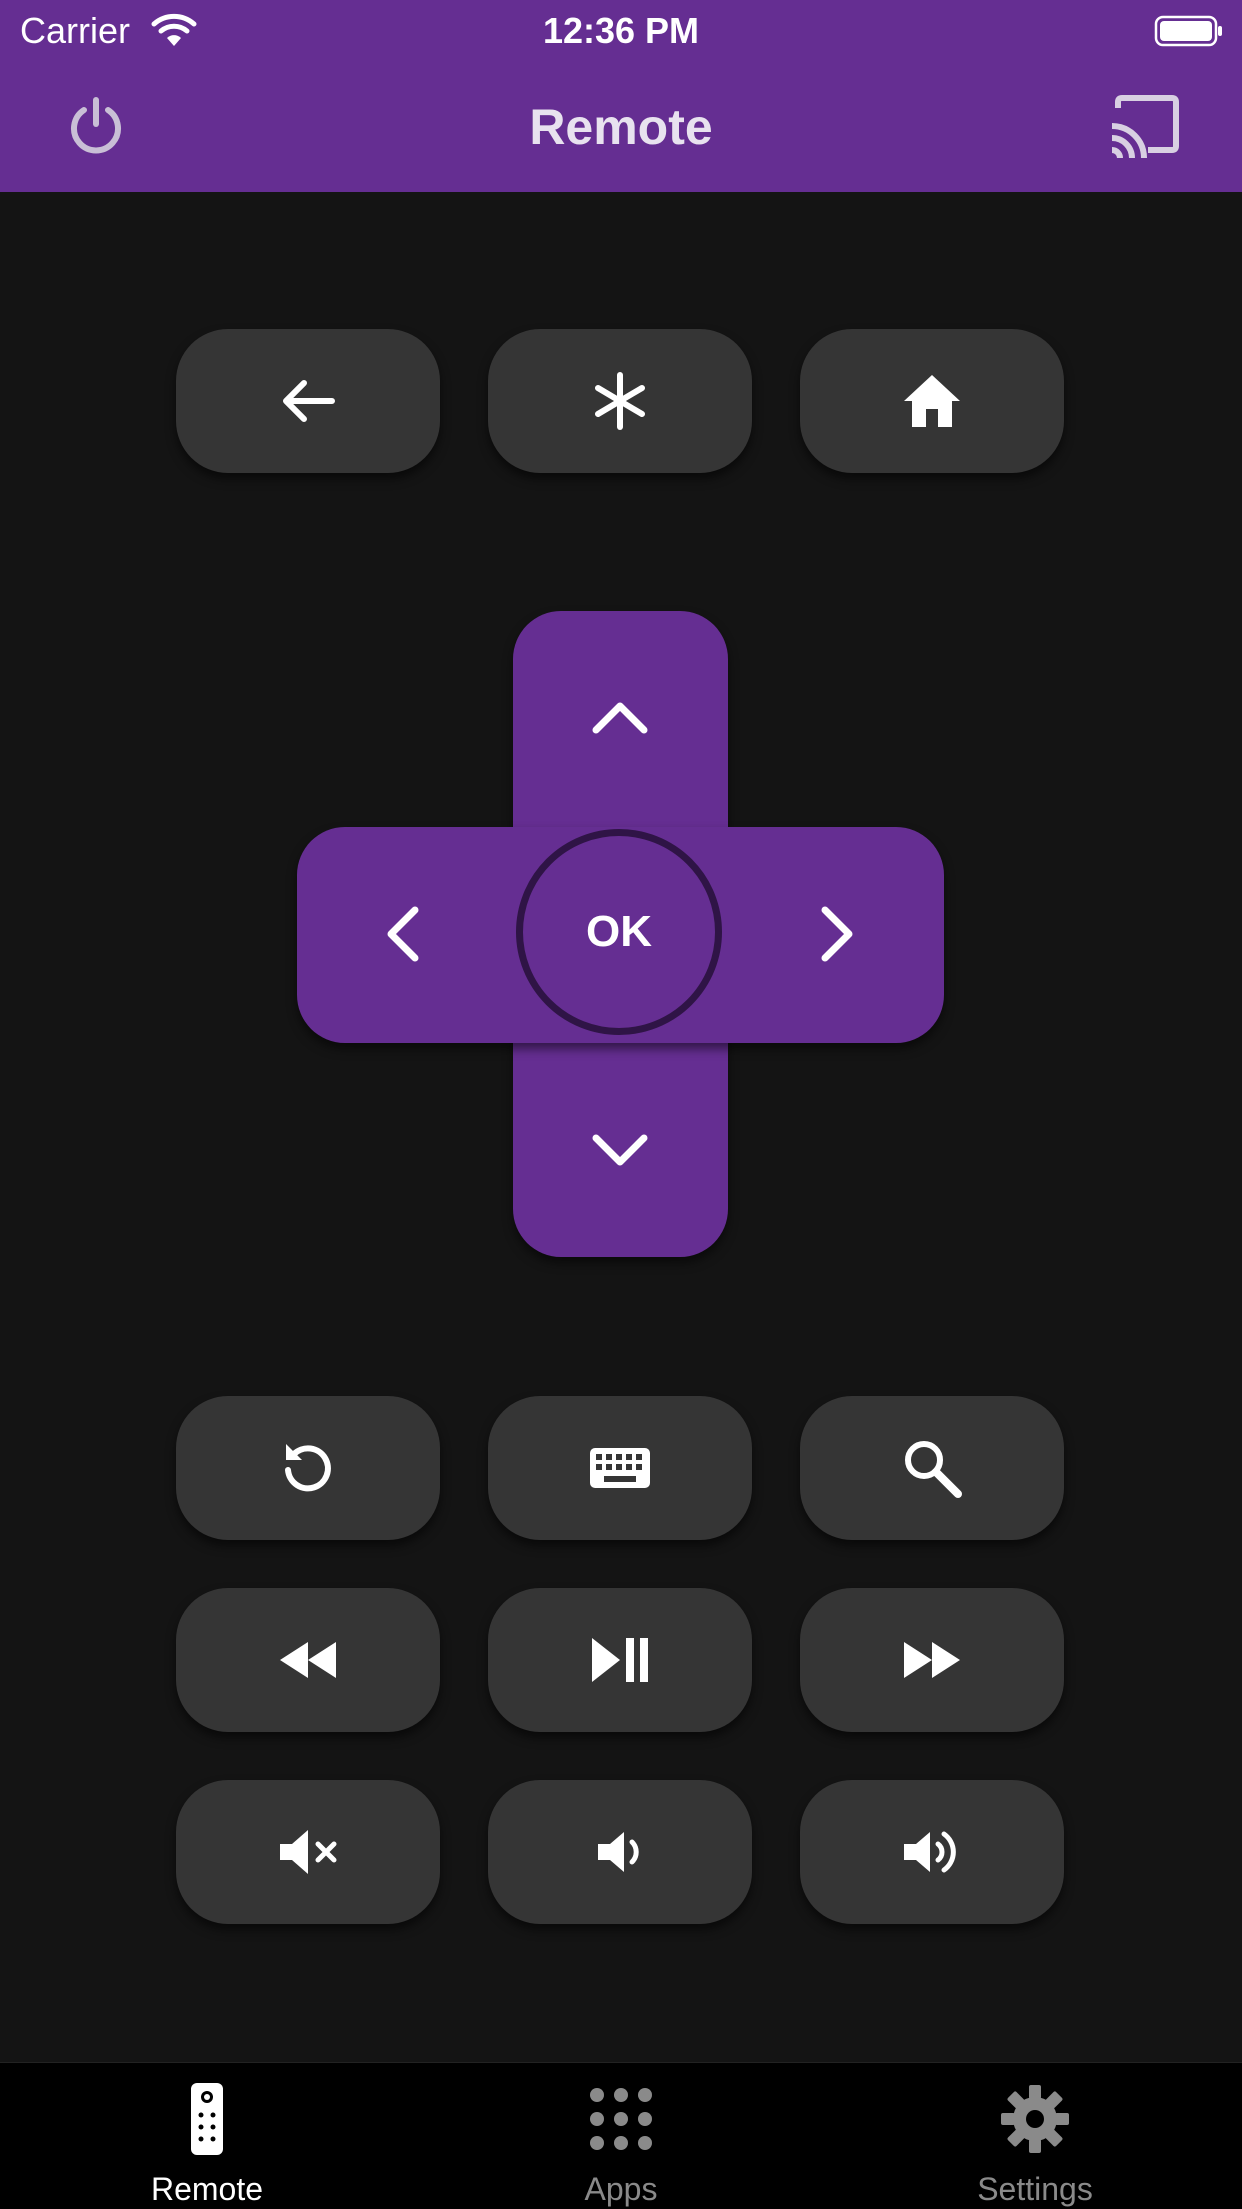 The height and width of the screenshot is (2209, 1242). I want to click on page-title: Remote, so click(621, 127).